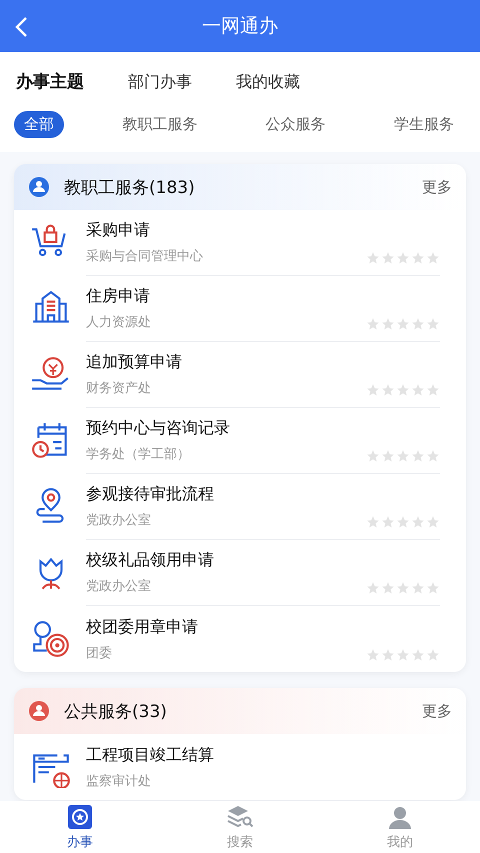 This screenshot has height=853, width=480. Describe the element at coordinates (268, 82) in the screenshot. I see `tab: 我的收藏` at that location.